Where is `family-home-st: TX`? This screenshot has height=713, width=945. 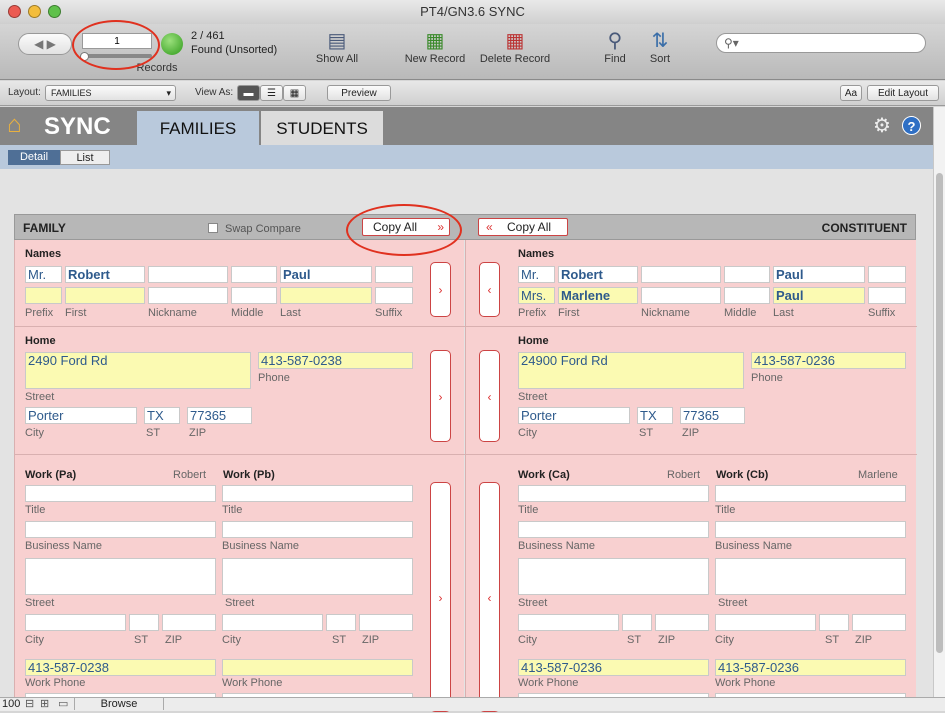 family-home-st: TX is located at coordinates (162, 415).